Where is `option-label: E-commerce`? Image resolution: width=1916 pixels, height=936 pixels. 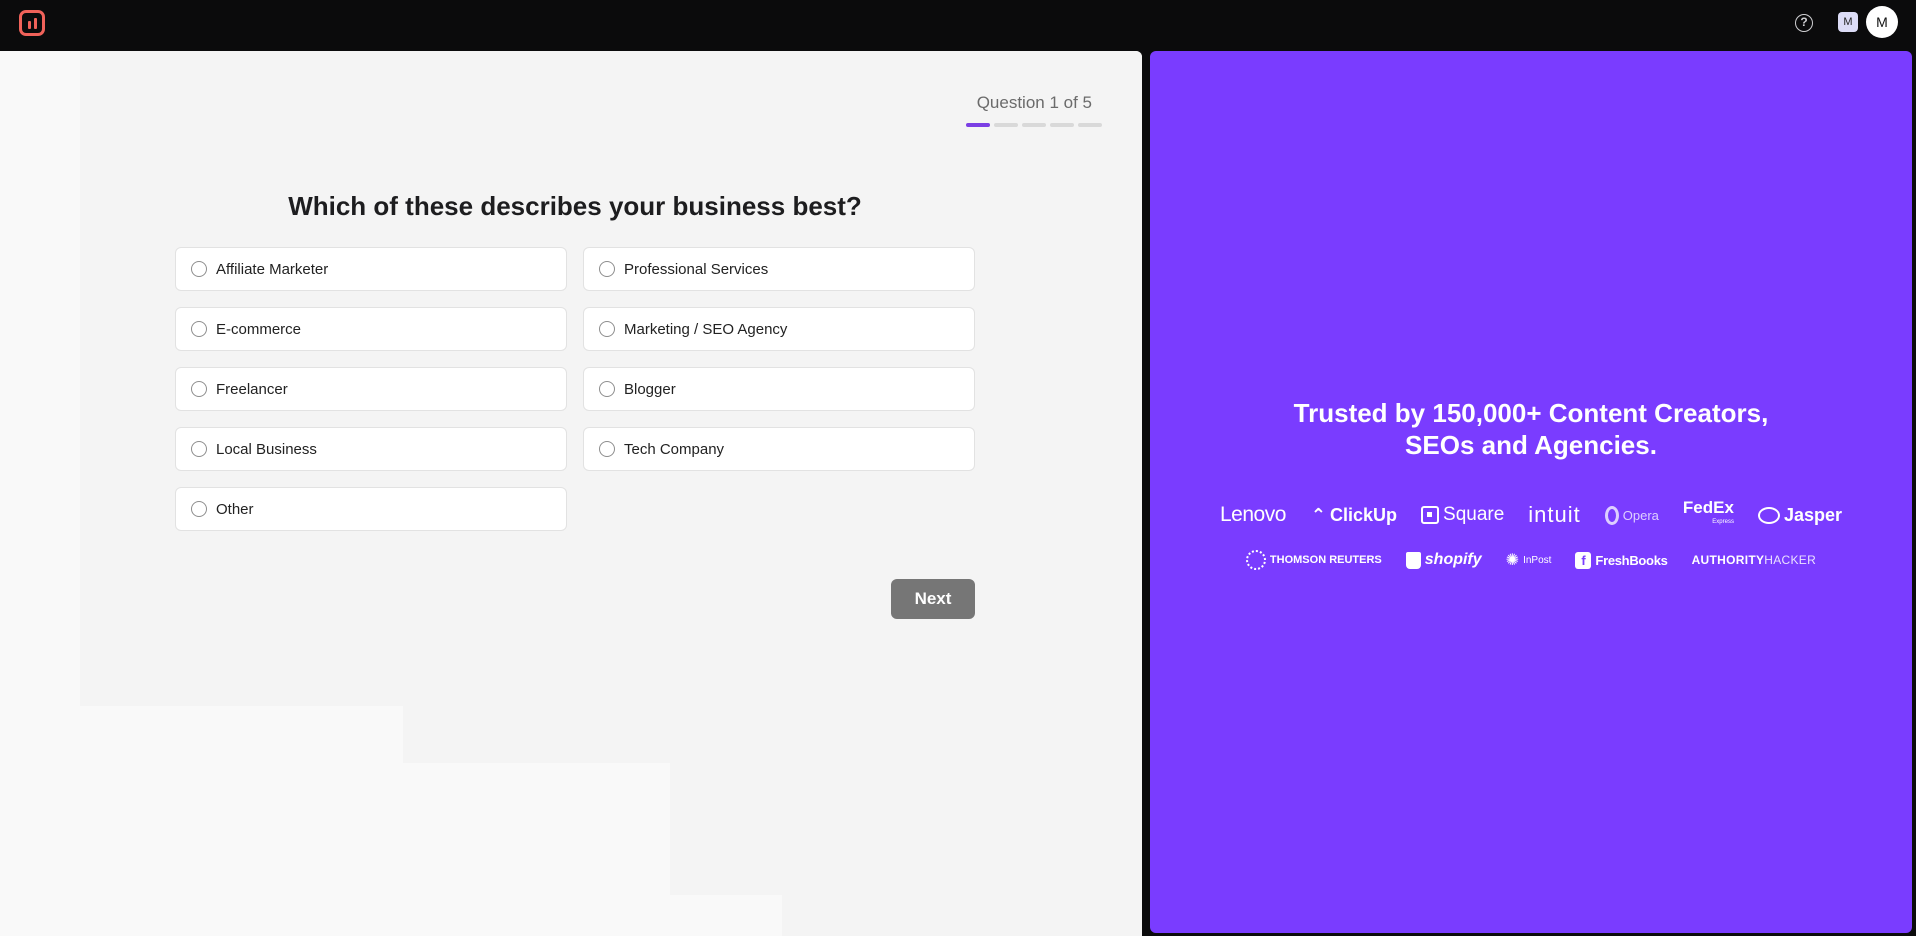 option-label: E-commerce is located at coordinates (259, 329).